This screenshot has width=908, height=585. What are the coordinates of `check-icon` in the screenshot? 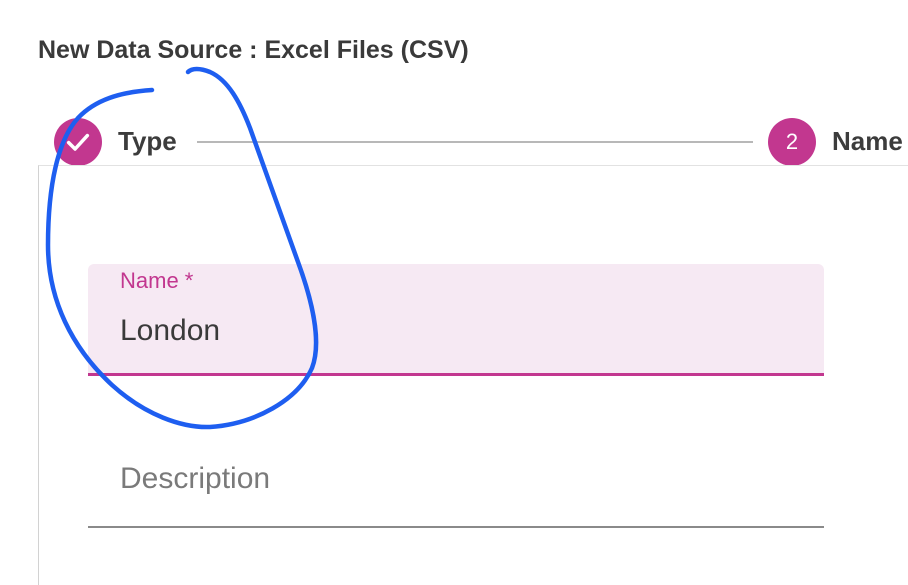 It's located at (78, 142).